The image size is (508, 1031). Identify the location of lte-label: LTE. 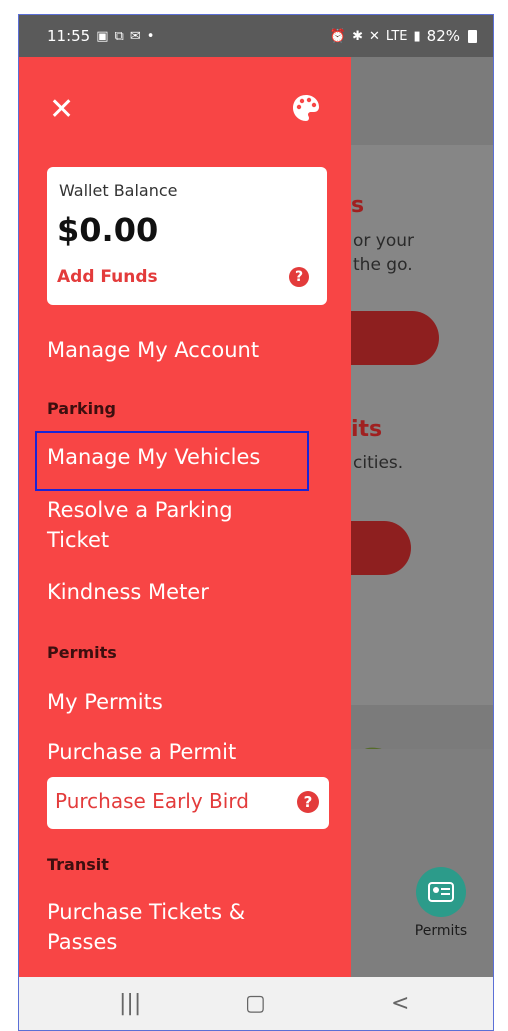
(396, 36).